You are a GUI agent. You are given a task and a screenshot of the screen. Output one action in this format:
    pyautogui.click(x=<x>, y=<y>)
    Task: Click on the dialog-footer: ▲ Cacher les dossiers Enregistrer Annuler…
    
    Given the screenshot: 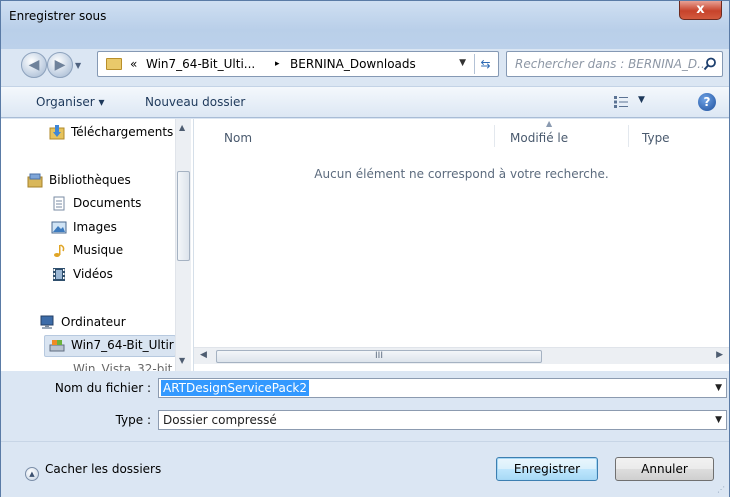 What is the action you would take?
    pyautogui.click(x=365, y=469)
    